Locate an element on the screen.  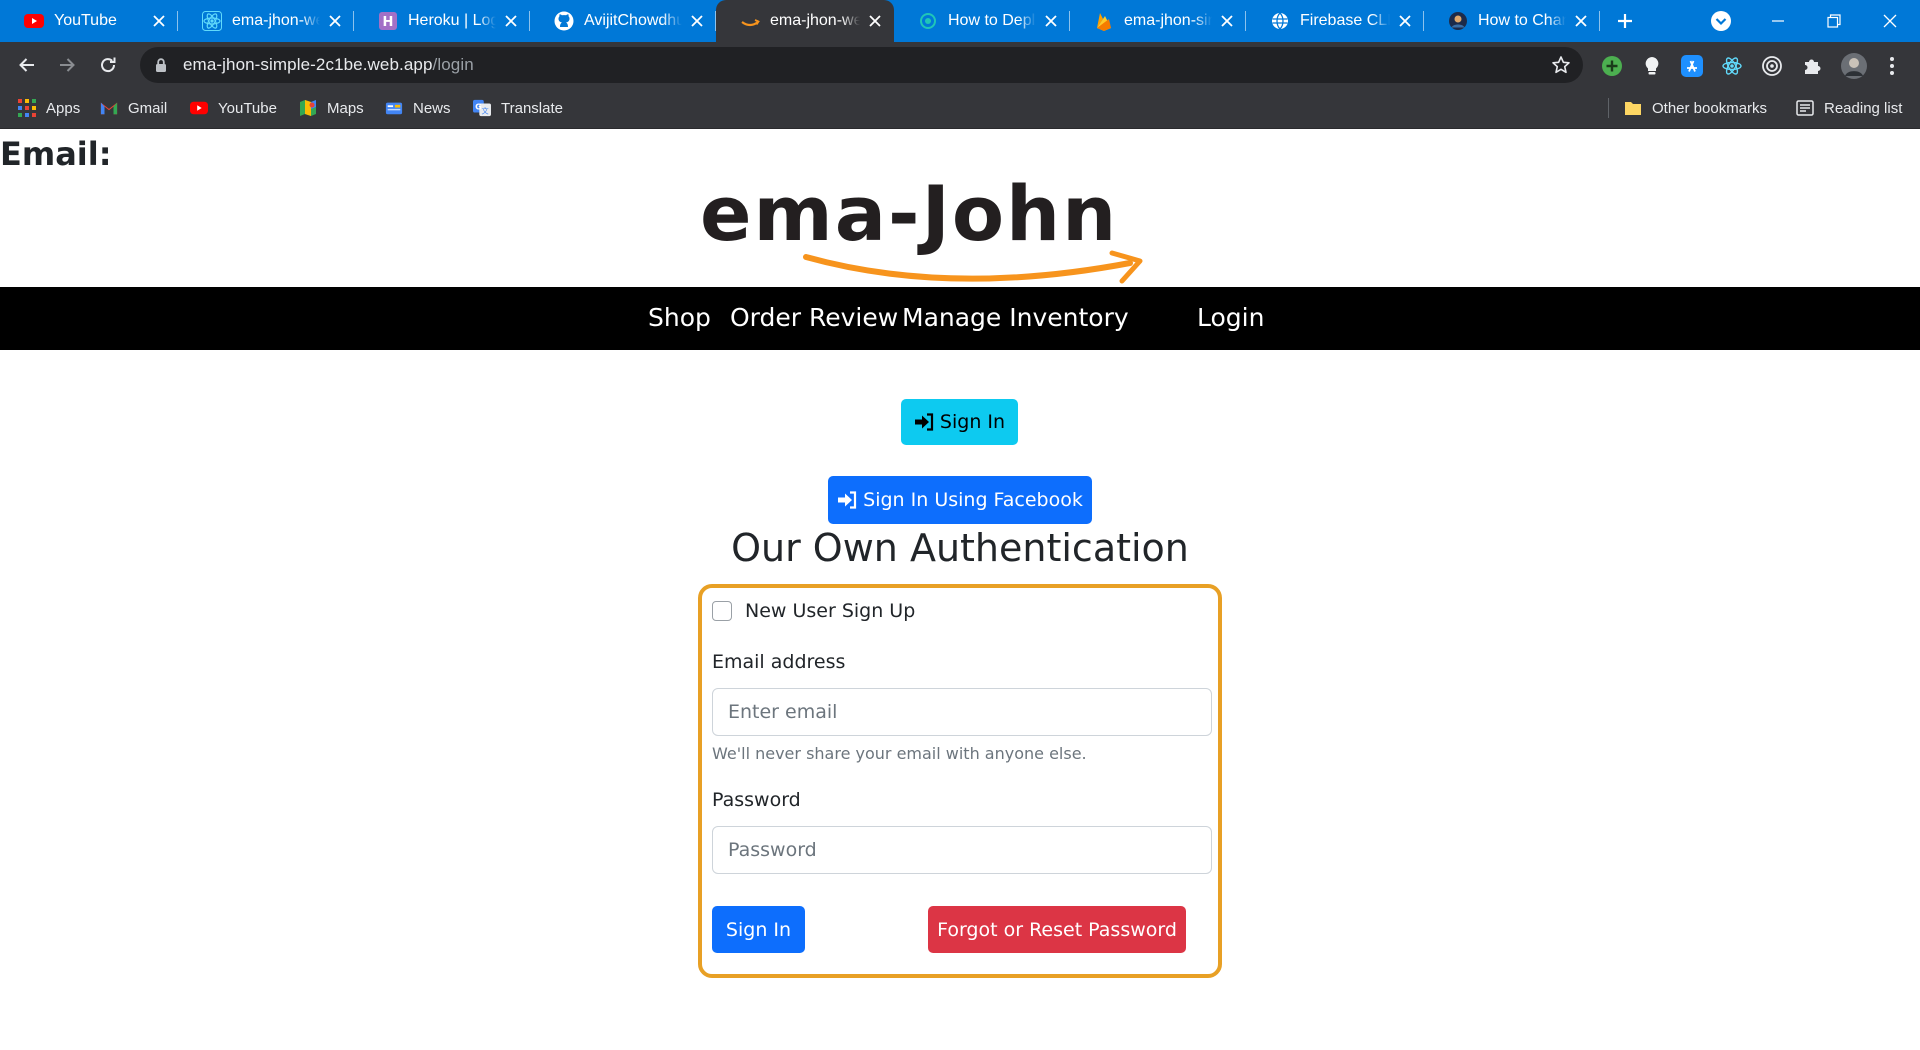
bookmark-maps: Maps is located at coordinates (331, 108).